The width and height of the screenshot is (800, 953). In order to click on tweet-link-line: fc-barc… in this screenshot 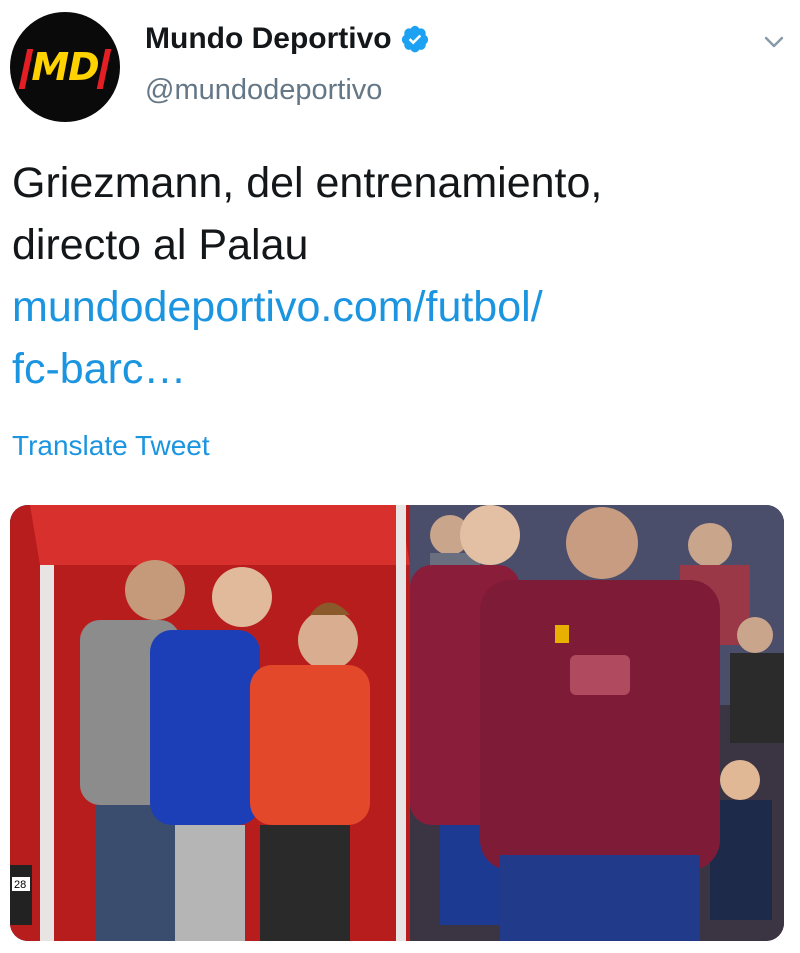, I will do `click(397, 369)`.